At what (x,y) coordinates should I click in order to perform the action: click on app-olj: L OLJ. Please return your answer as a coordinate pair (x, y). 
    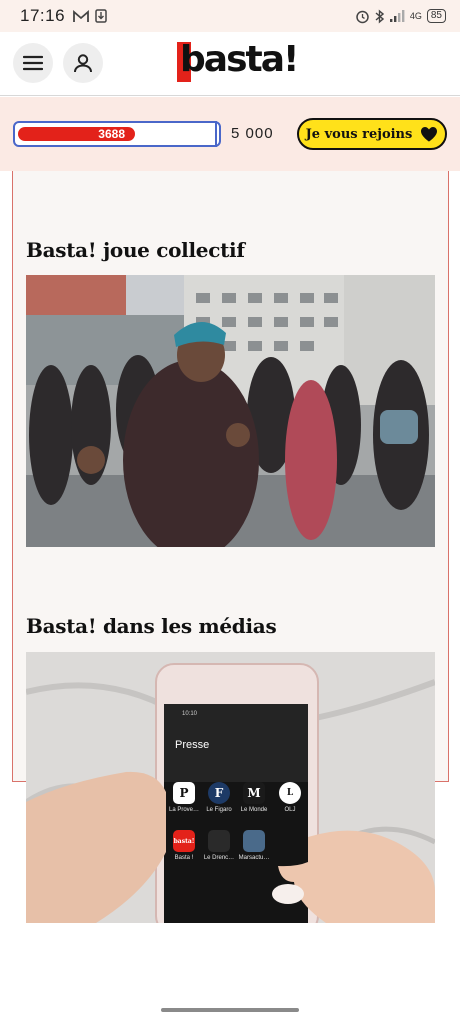
    Looking at the image, I should click on (290, 797).